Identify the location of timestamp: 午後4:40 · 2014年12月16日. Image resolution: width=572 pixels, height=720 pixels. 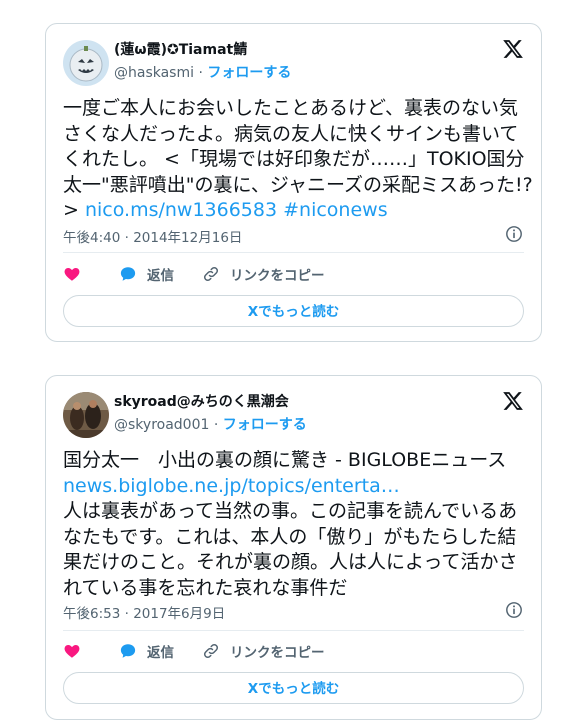
(152, 236).